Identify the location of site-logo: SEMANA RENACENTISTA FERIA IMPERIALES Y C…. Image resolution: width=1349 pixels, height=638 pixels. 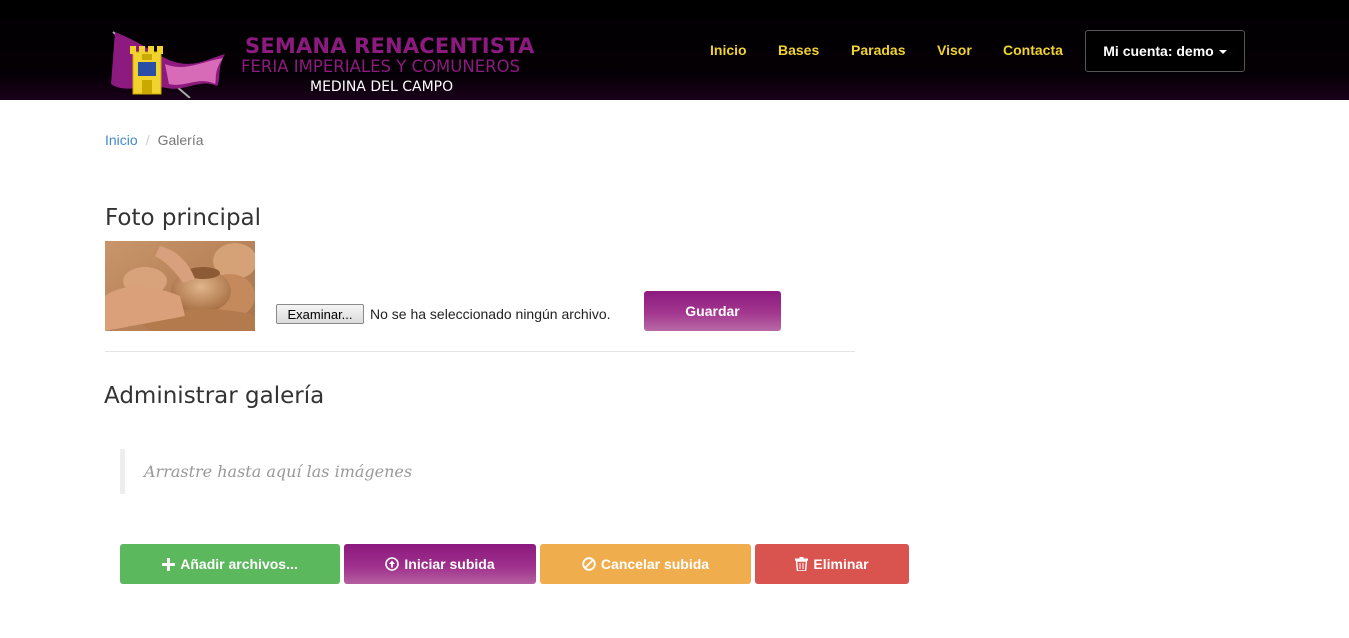
(319, 63).